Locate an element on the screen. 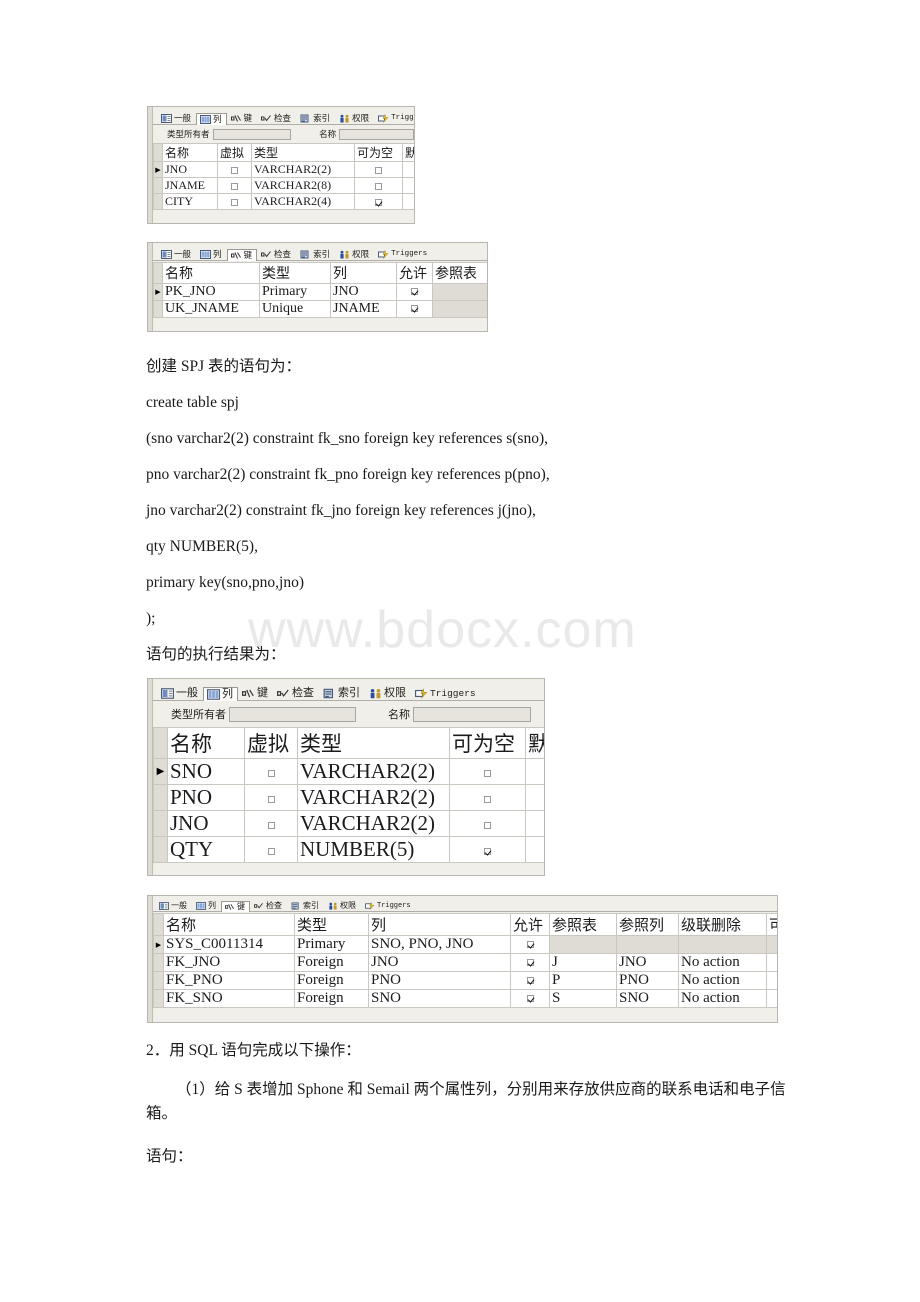  columns-grid: 名称 虚拟 类型 可为空 默认 ▶ JNO VARCHAR2(2) JNAME is located at coordinates (283, 176).